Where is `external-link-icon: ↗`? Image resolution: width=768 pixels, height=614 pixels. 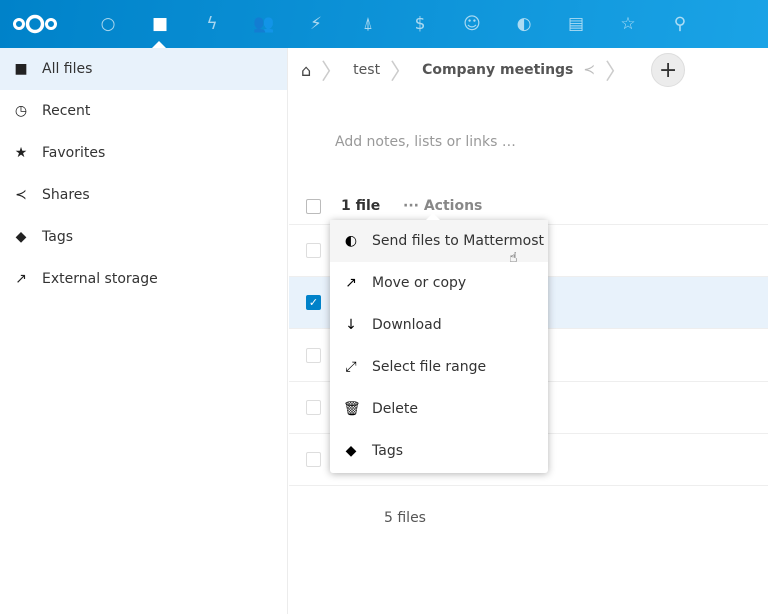
external-link-icon: ↗ is located at coordinates (351, 283).